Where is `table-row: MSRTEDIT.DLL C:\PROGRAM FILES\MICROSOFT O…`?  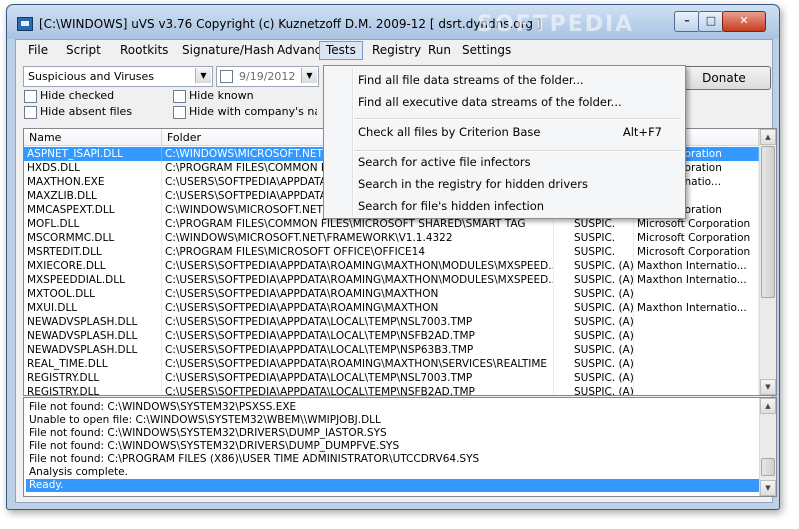
table-row: MSRTEDIT.DLL C:\PROGRAM FILES\MICROSOFT O… is located at coordinates (391, 252).